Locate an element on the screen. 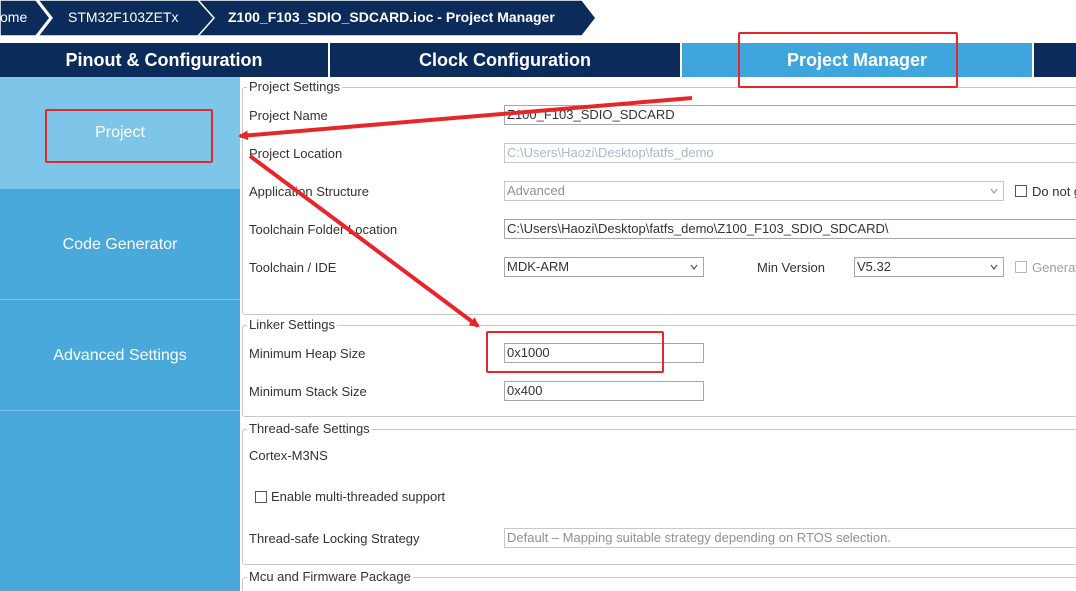  min-version-select: V5.32 is located at coordinates (929, 267).